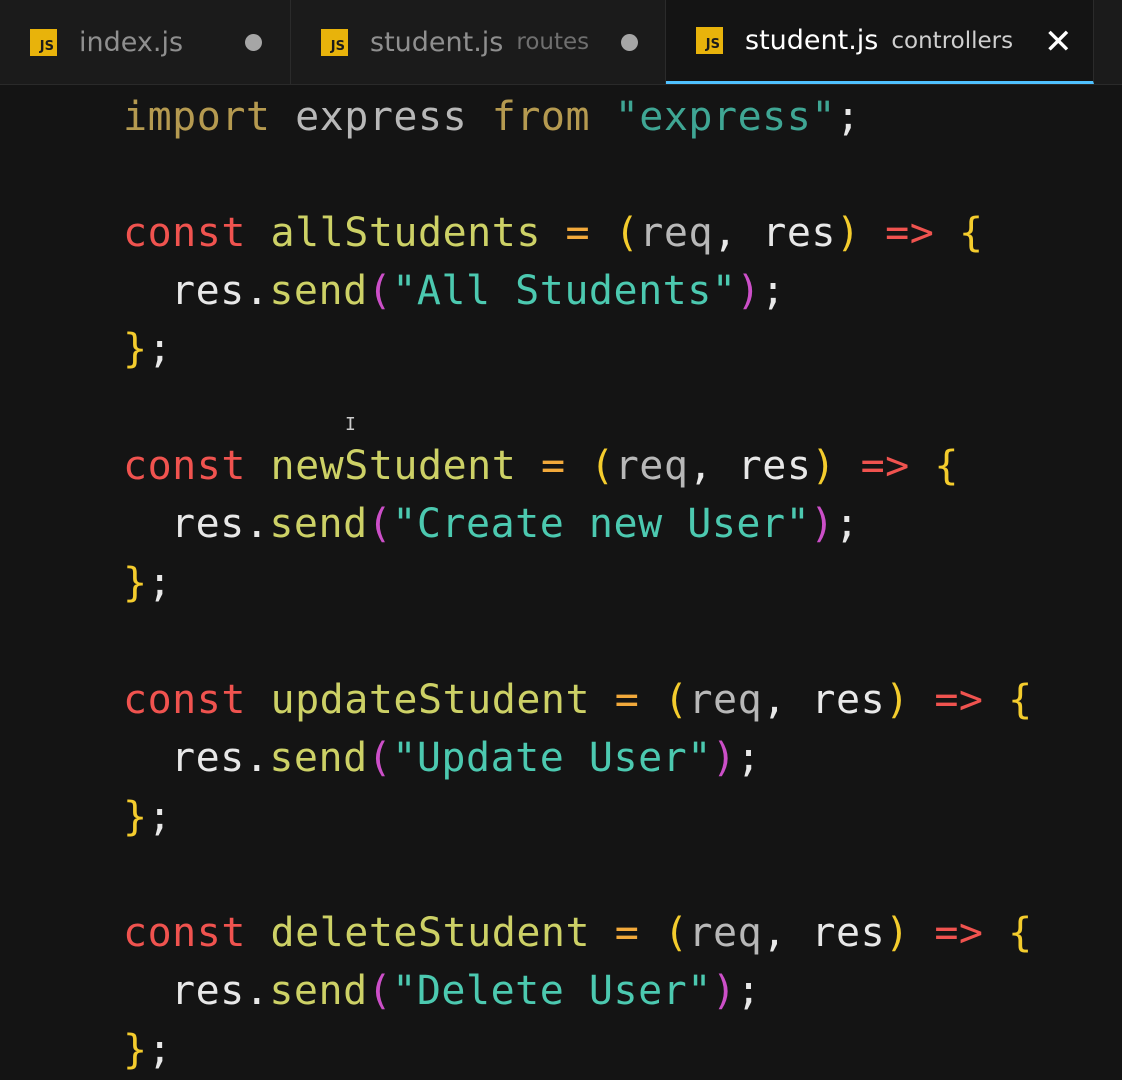  I want to click on close-tab-icon: ✕, so click(1058, 42).